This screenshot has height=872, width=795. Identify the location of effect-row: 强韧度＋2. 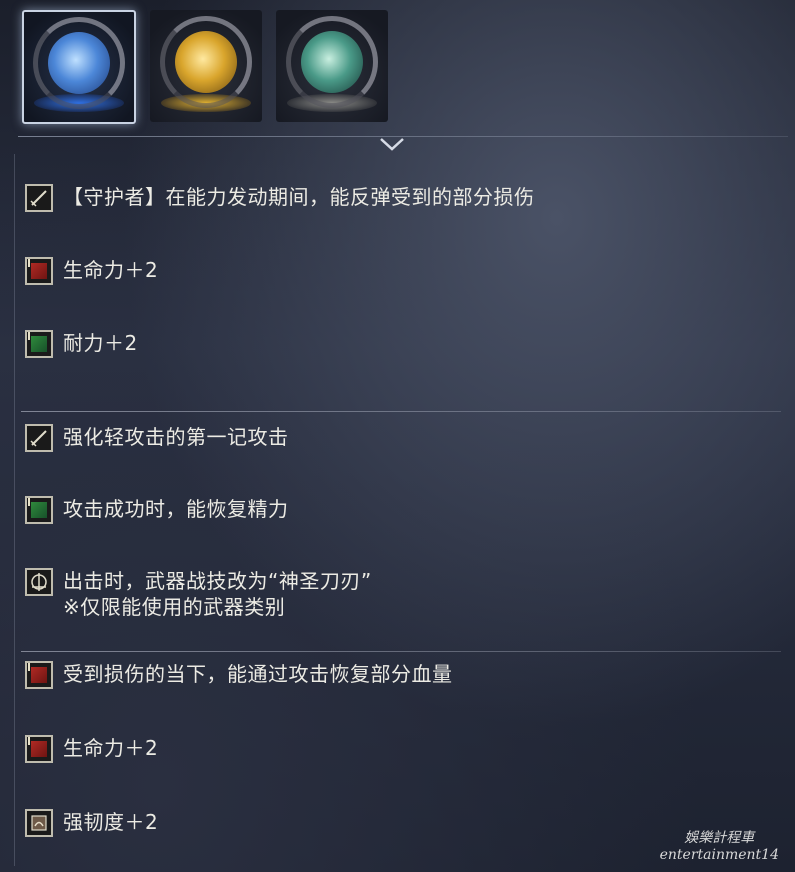
(91, 823).